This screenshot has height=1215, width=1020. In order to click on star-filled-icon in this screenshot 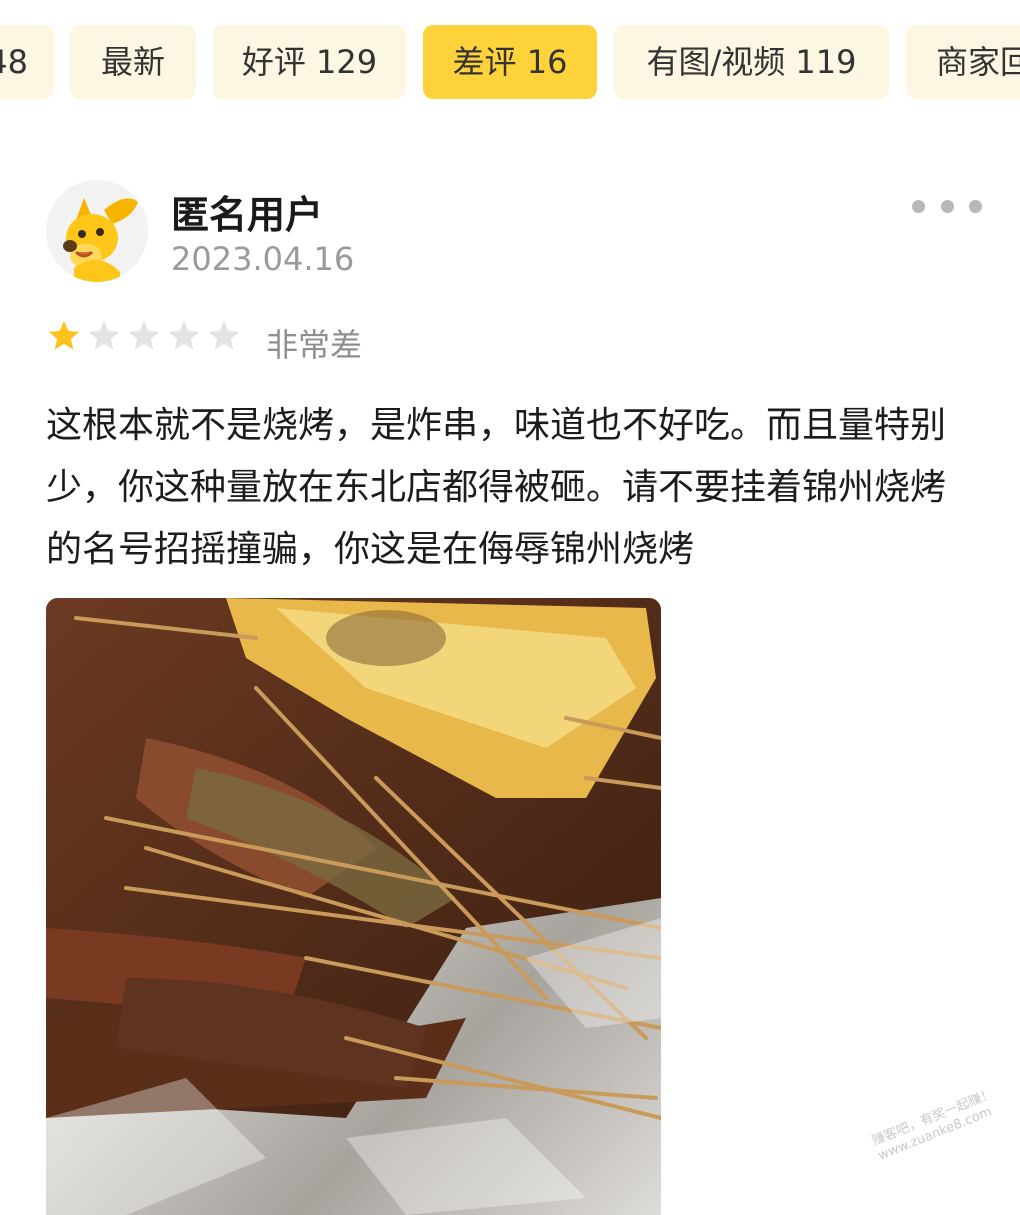, I will do `click(64, 335)`.